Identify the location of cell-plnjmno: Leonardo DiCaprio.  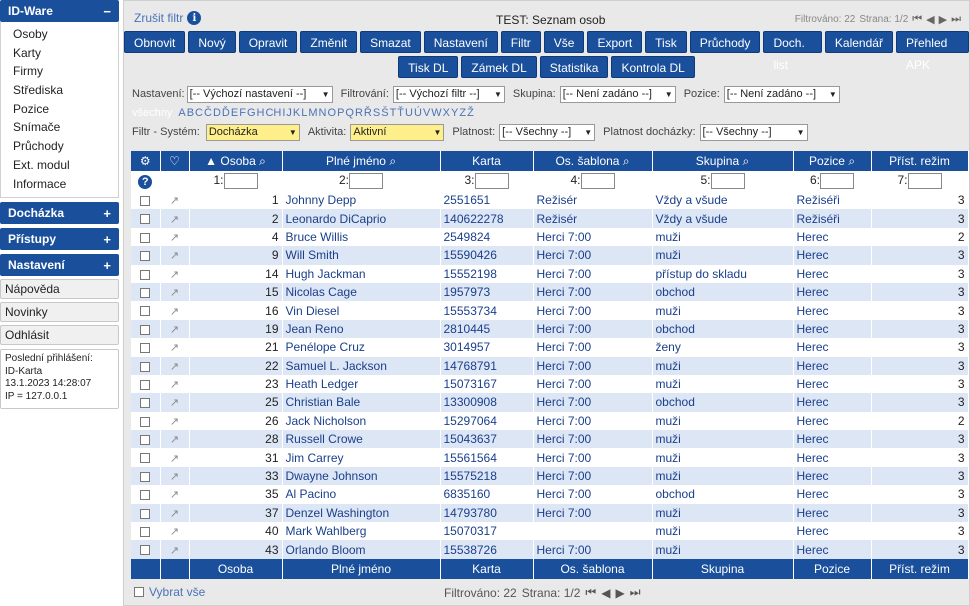
(361, 218).